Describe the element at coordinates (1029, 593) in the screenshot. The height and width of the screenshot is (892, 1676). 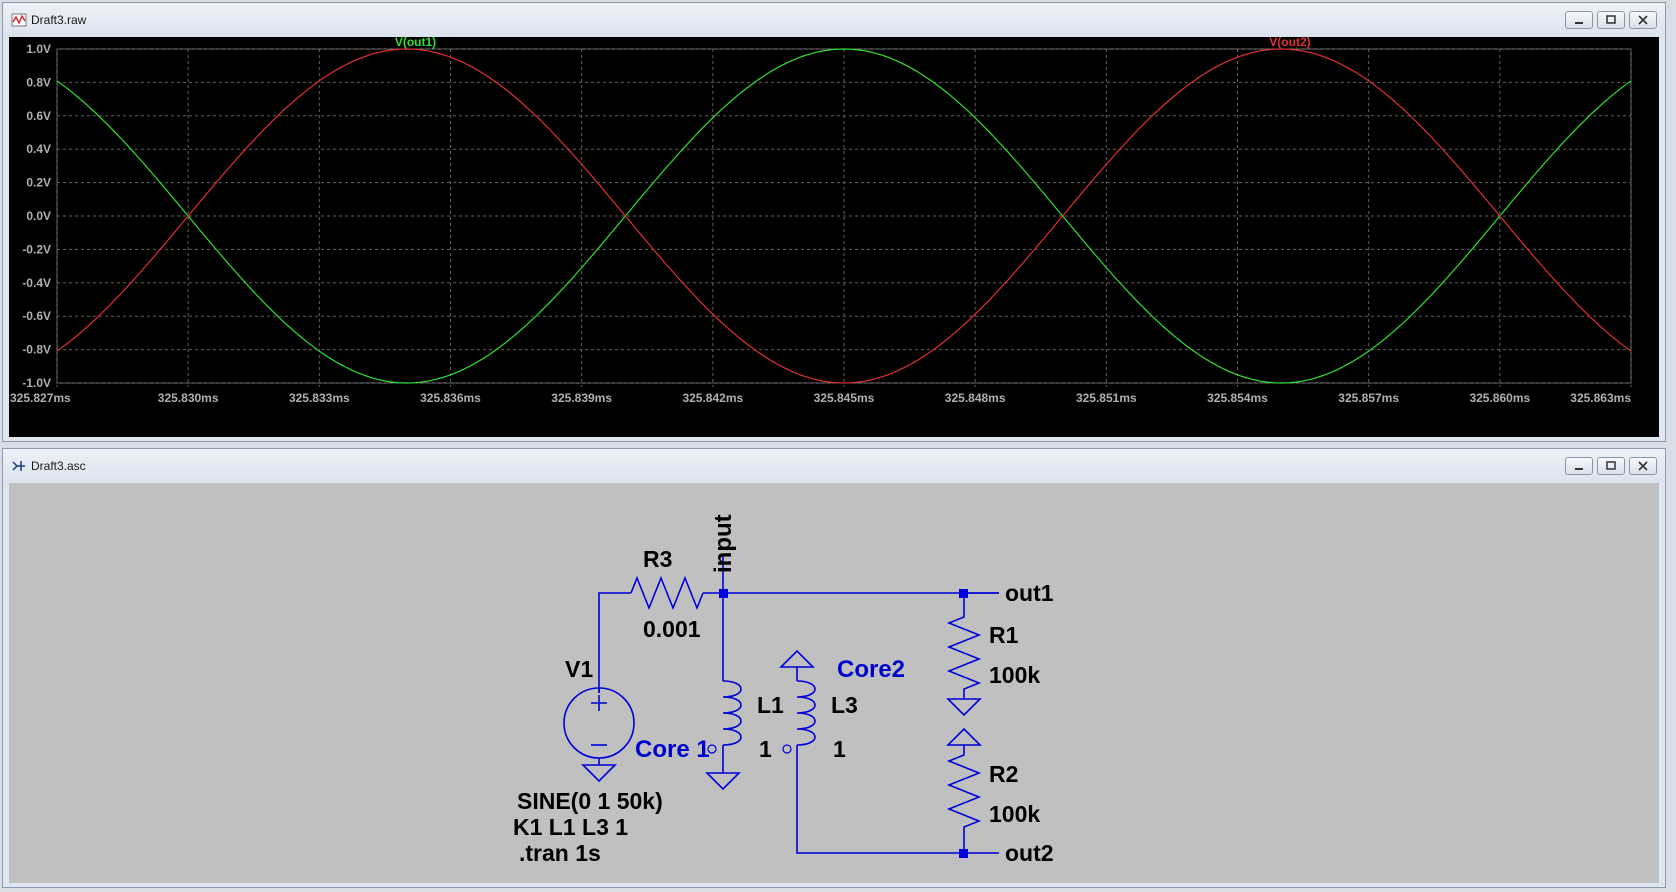
I see `net-label-out1: out1` at that location.